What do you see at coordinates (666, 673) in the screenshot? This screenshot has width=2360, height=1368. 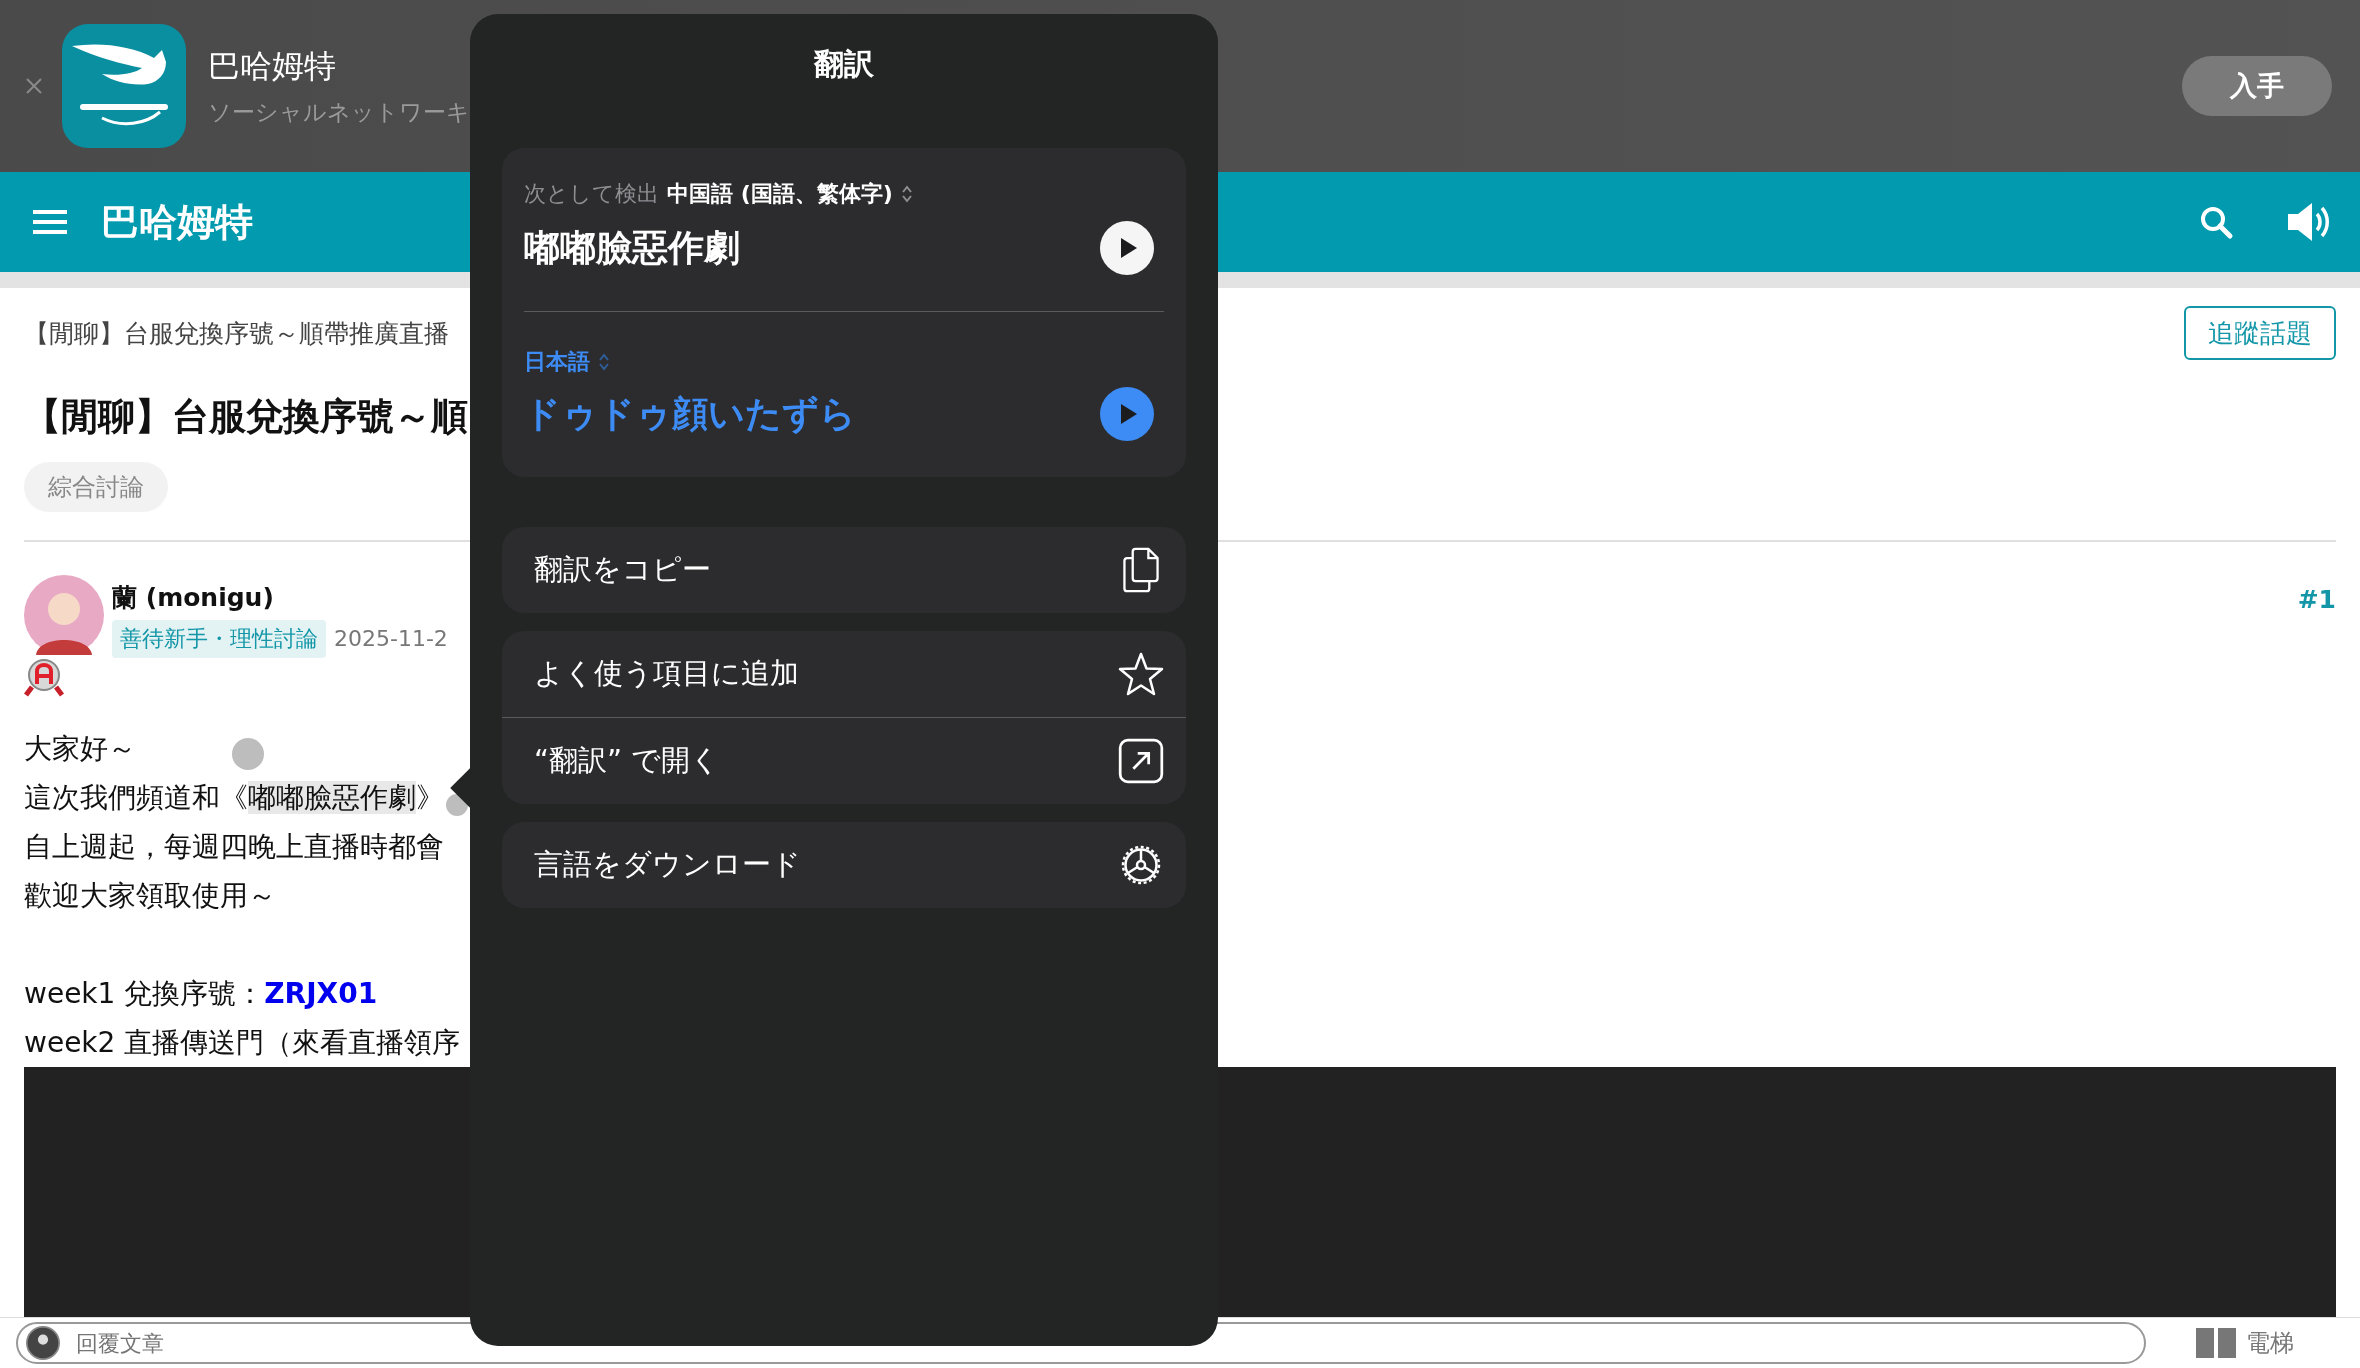 I see `menu-item-label: よく使う項目に追加` at bounding box center [666, 673].